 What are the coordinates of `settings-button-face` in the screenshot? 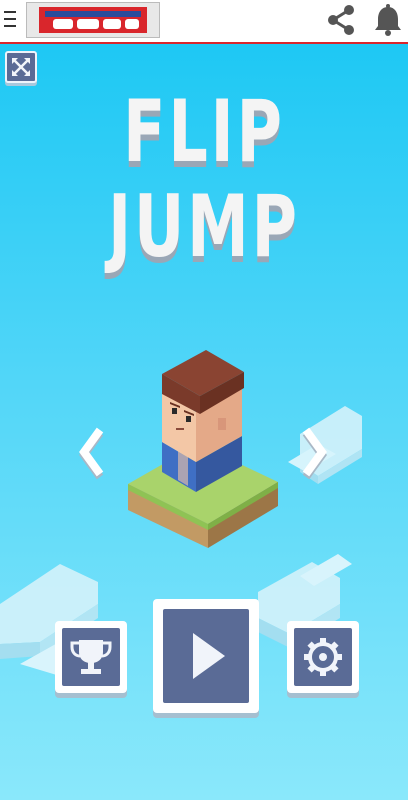 It's located at (323, 657).